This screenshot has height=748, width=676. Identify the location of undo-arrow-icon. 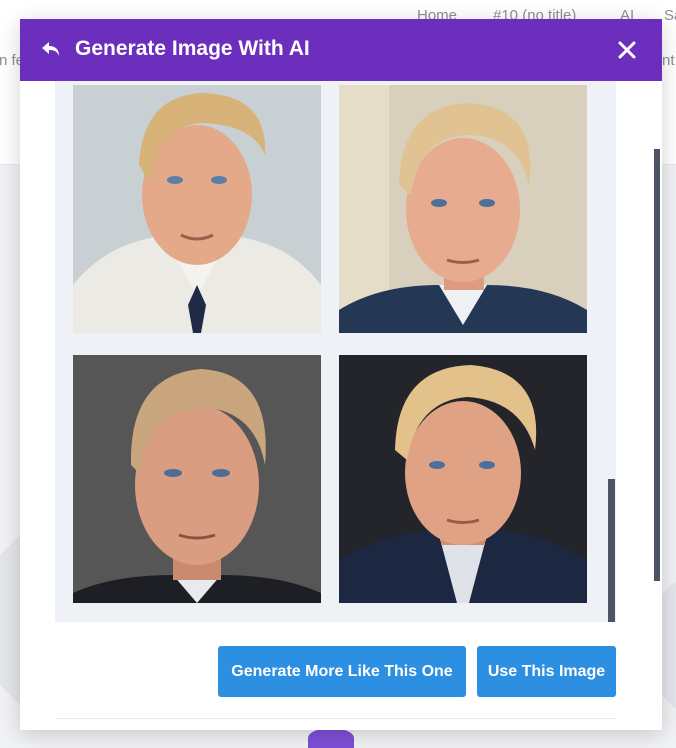
(52, 50).